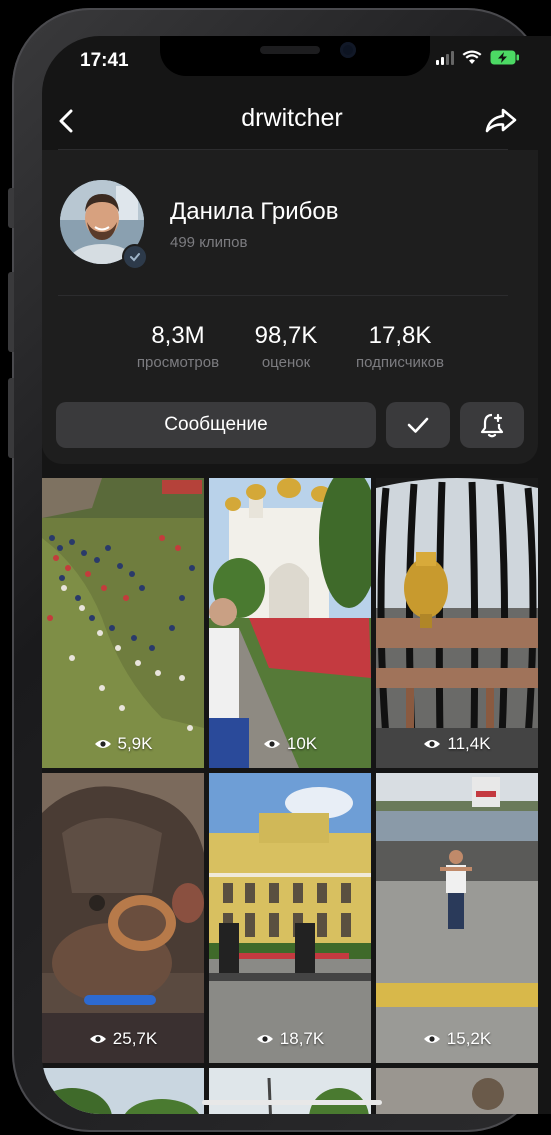 This screenshot has width=551, height=1135. What do you see at coordinates (469, 743) in the screenshot?
I see `view-count-value: 11,4K` at bounding box center [469, 743].